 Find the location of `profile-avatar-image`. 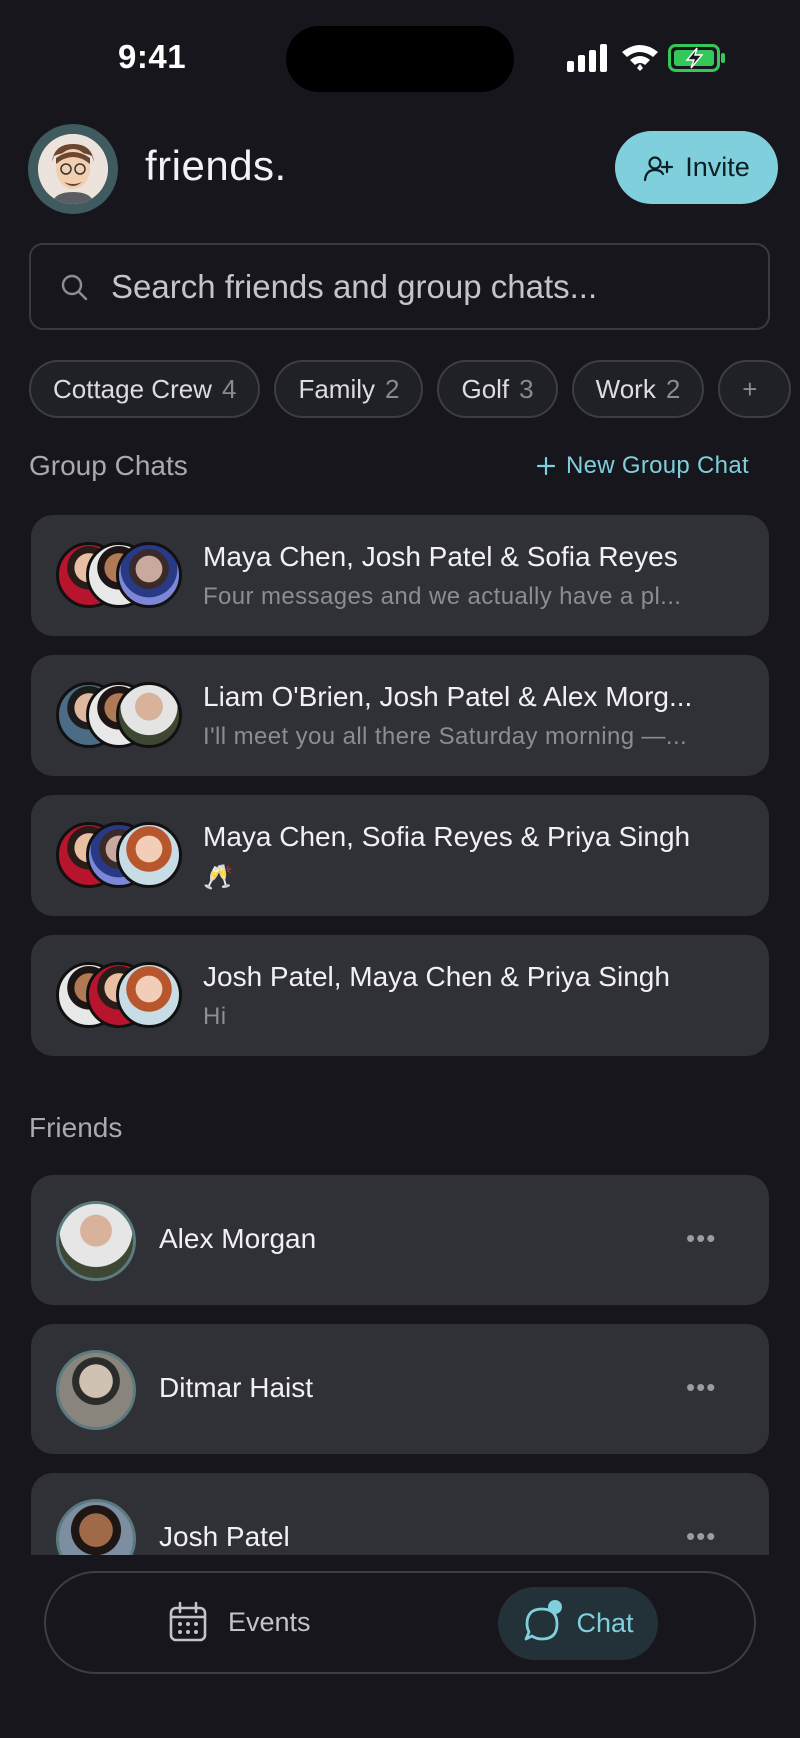

profile-avatar-image is located at coordinates (73, 169).